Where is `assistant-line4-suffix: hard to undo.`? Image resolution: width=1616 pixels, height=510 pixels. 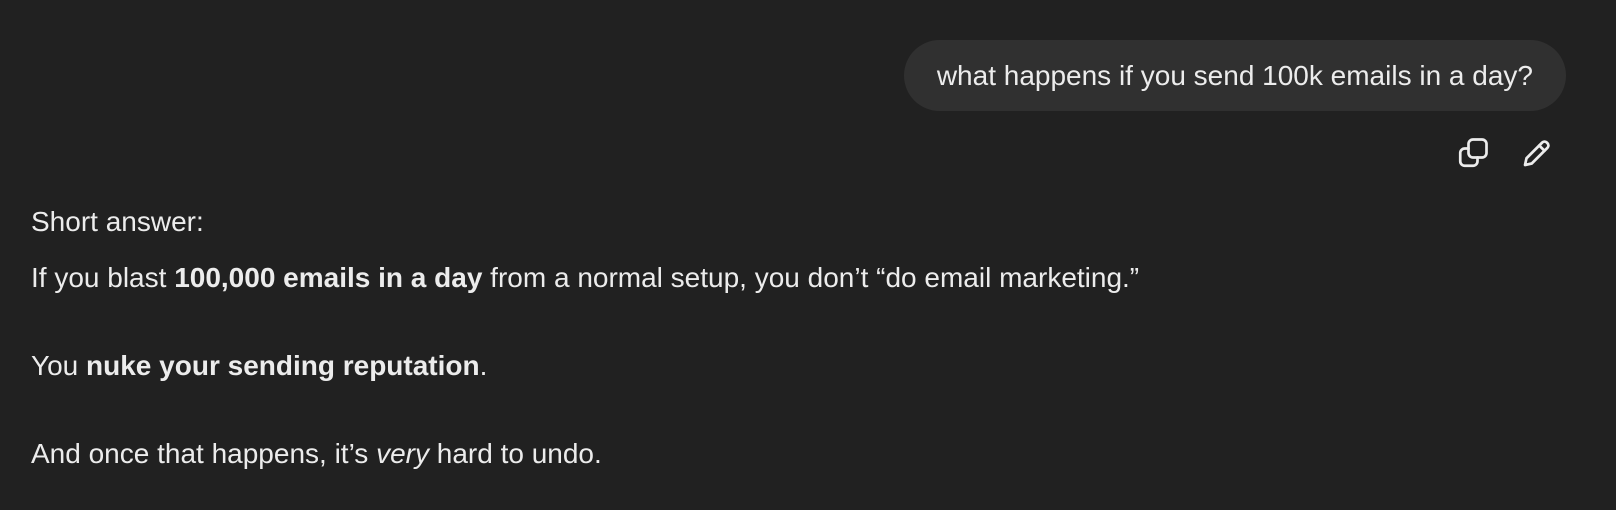 assistant-line4-suffix: hard to undo. is located at coordinates (515, 453).